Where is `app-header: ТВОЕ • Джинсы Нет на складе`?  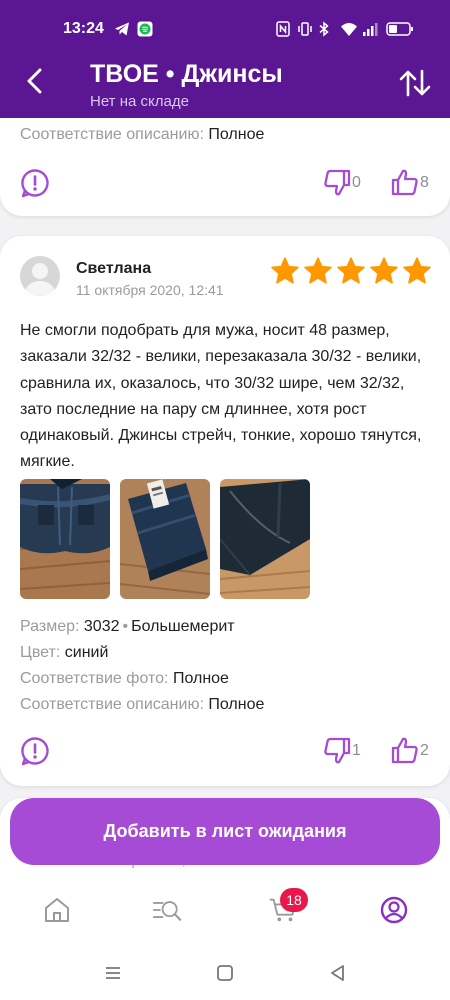 app-header: ТВОЕ • Джинсы Нет на складе is located at coordinates (225, 83).